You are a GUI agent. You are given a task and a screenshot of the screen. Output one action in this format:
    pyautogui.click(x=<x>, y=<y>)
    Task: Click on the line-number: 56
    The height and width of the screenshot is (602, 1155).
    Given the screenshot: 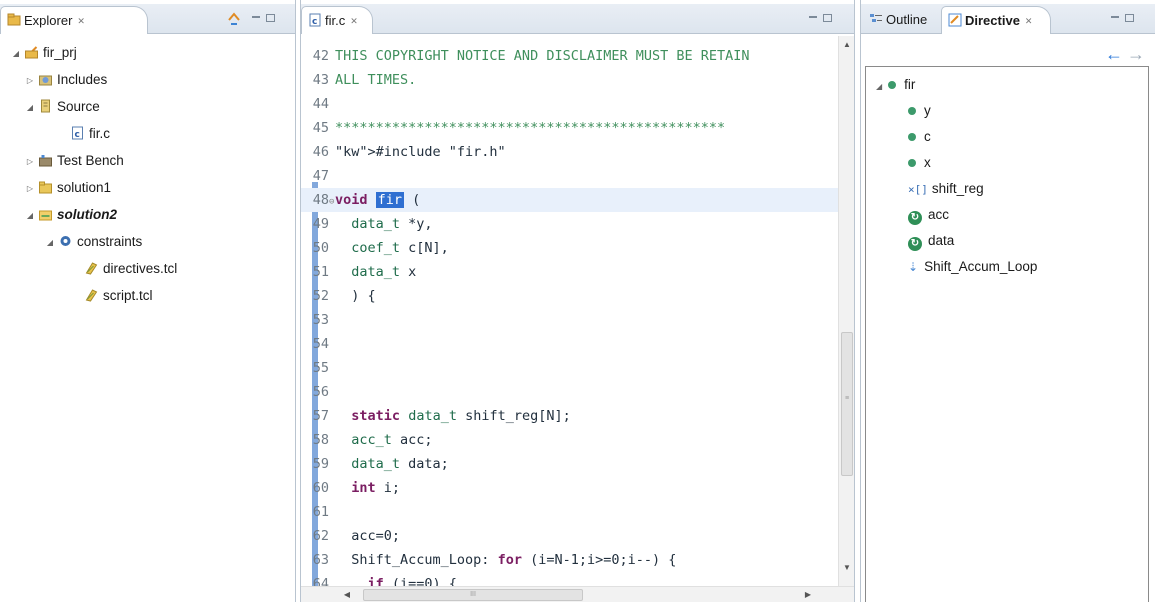 What is the action you would take?
    pyautogui.click(x=320, y=392)
    